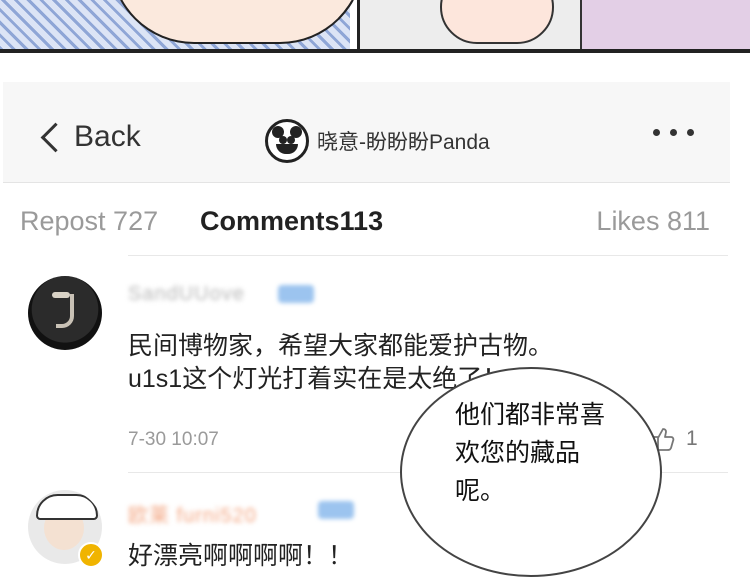 The height and width of the screenshot is (585, 750). What do you see at coordinates (55, 137) in the screenshot?
I see `chevron-left-icon` at bounding box center [55, 137].